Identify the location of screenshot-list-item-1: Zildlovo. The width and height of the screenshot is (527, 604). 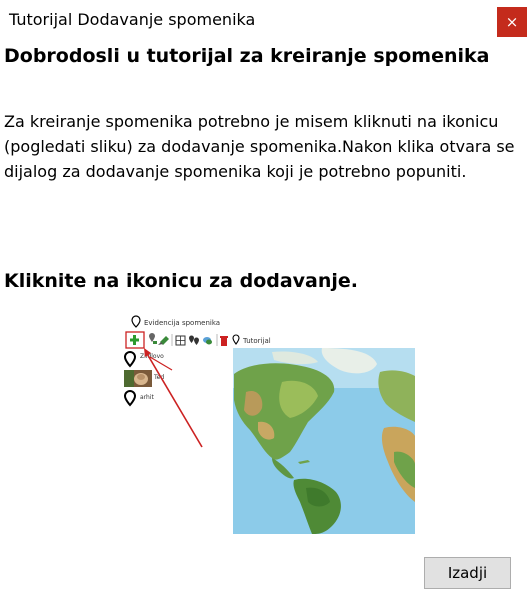
(152, 356).